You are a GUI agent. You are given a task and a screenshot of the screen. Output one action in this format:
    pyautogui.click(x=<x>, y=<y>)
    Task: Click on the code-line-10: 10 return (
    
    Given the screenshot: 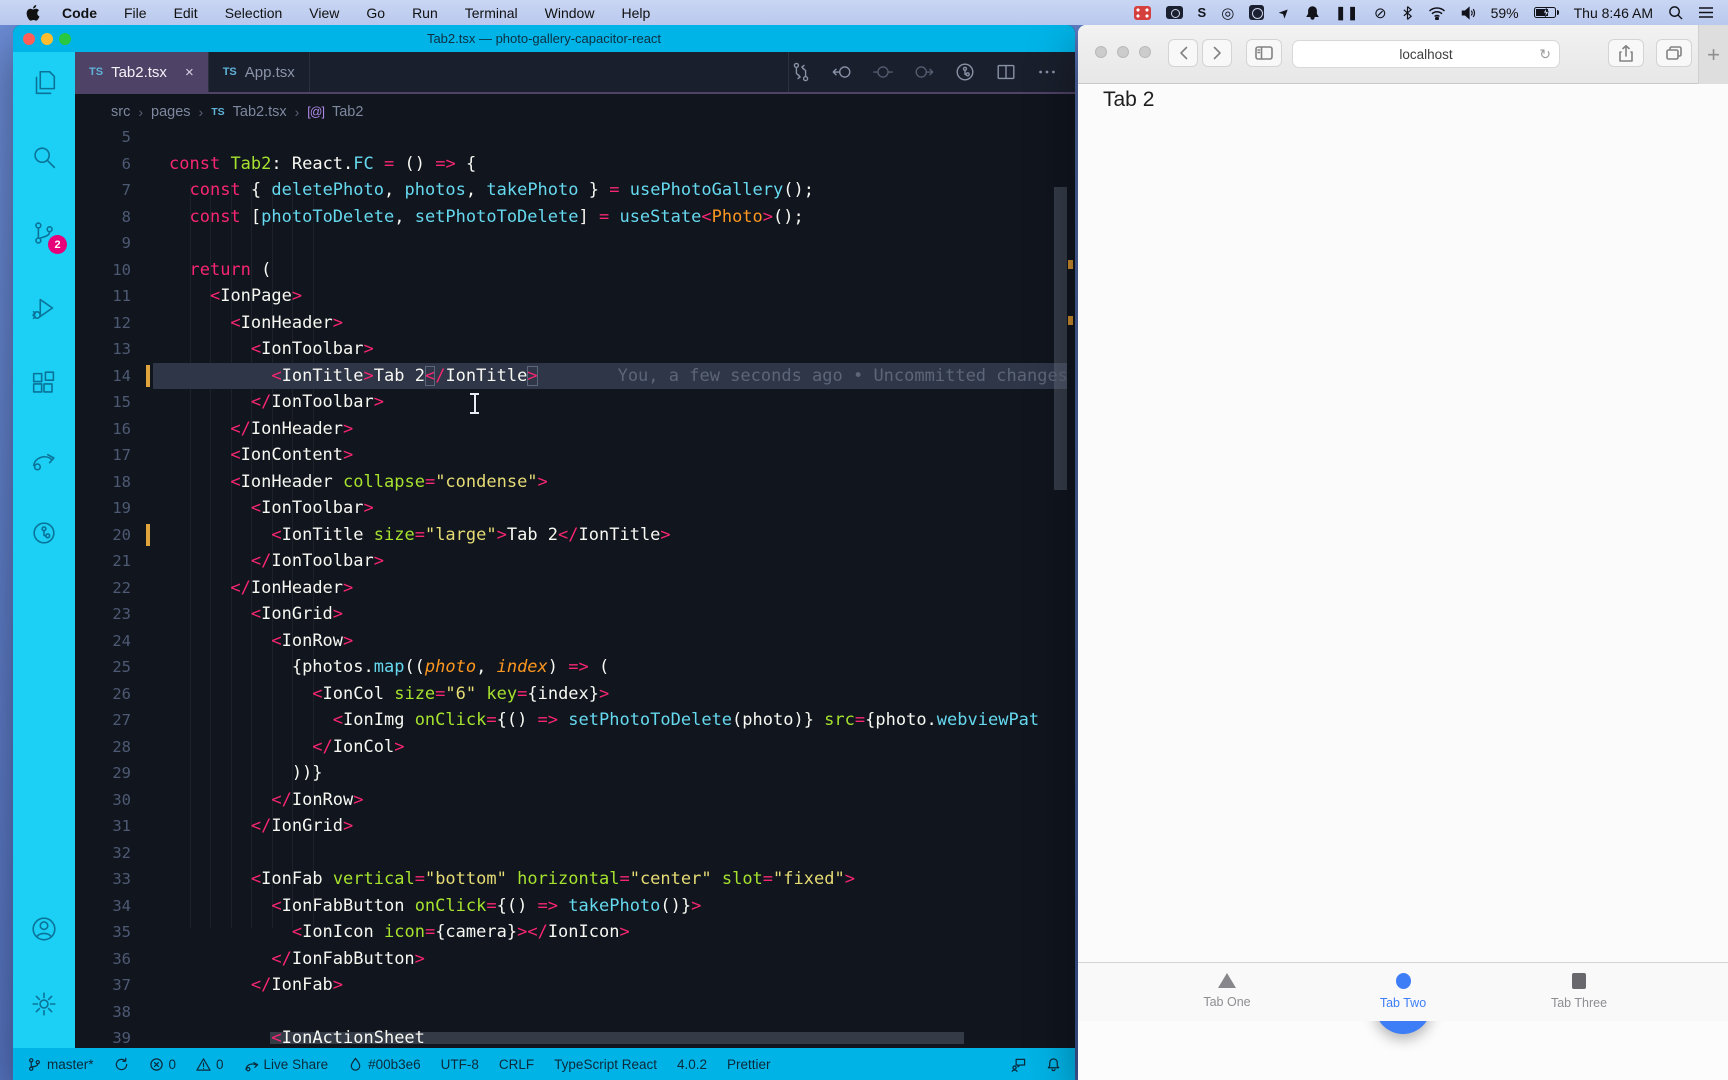 What is the action you would take?
    pyautogui.click(x=575, y=270)
    